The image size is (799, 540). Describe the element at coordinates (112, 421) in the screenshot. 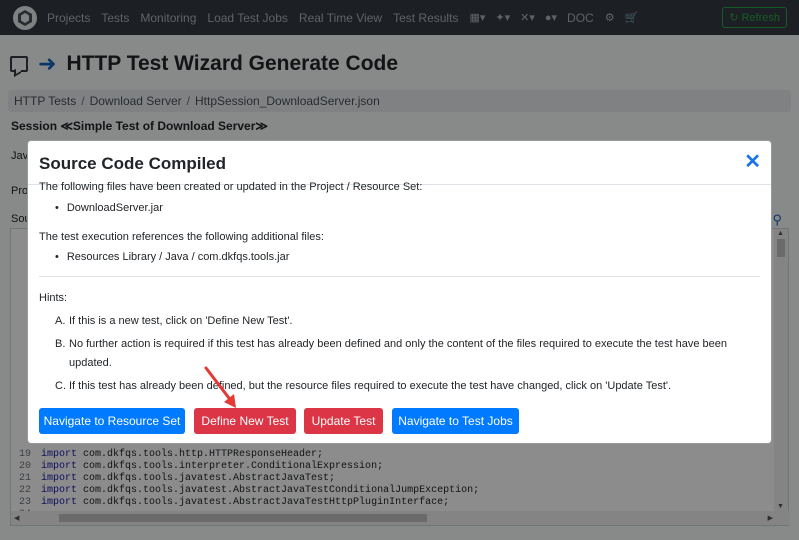

I see `navigate-to-resource-set-button: Navigate to Resource Set` at that location.